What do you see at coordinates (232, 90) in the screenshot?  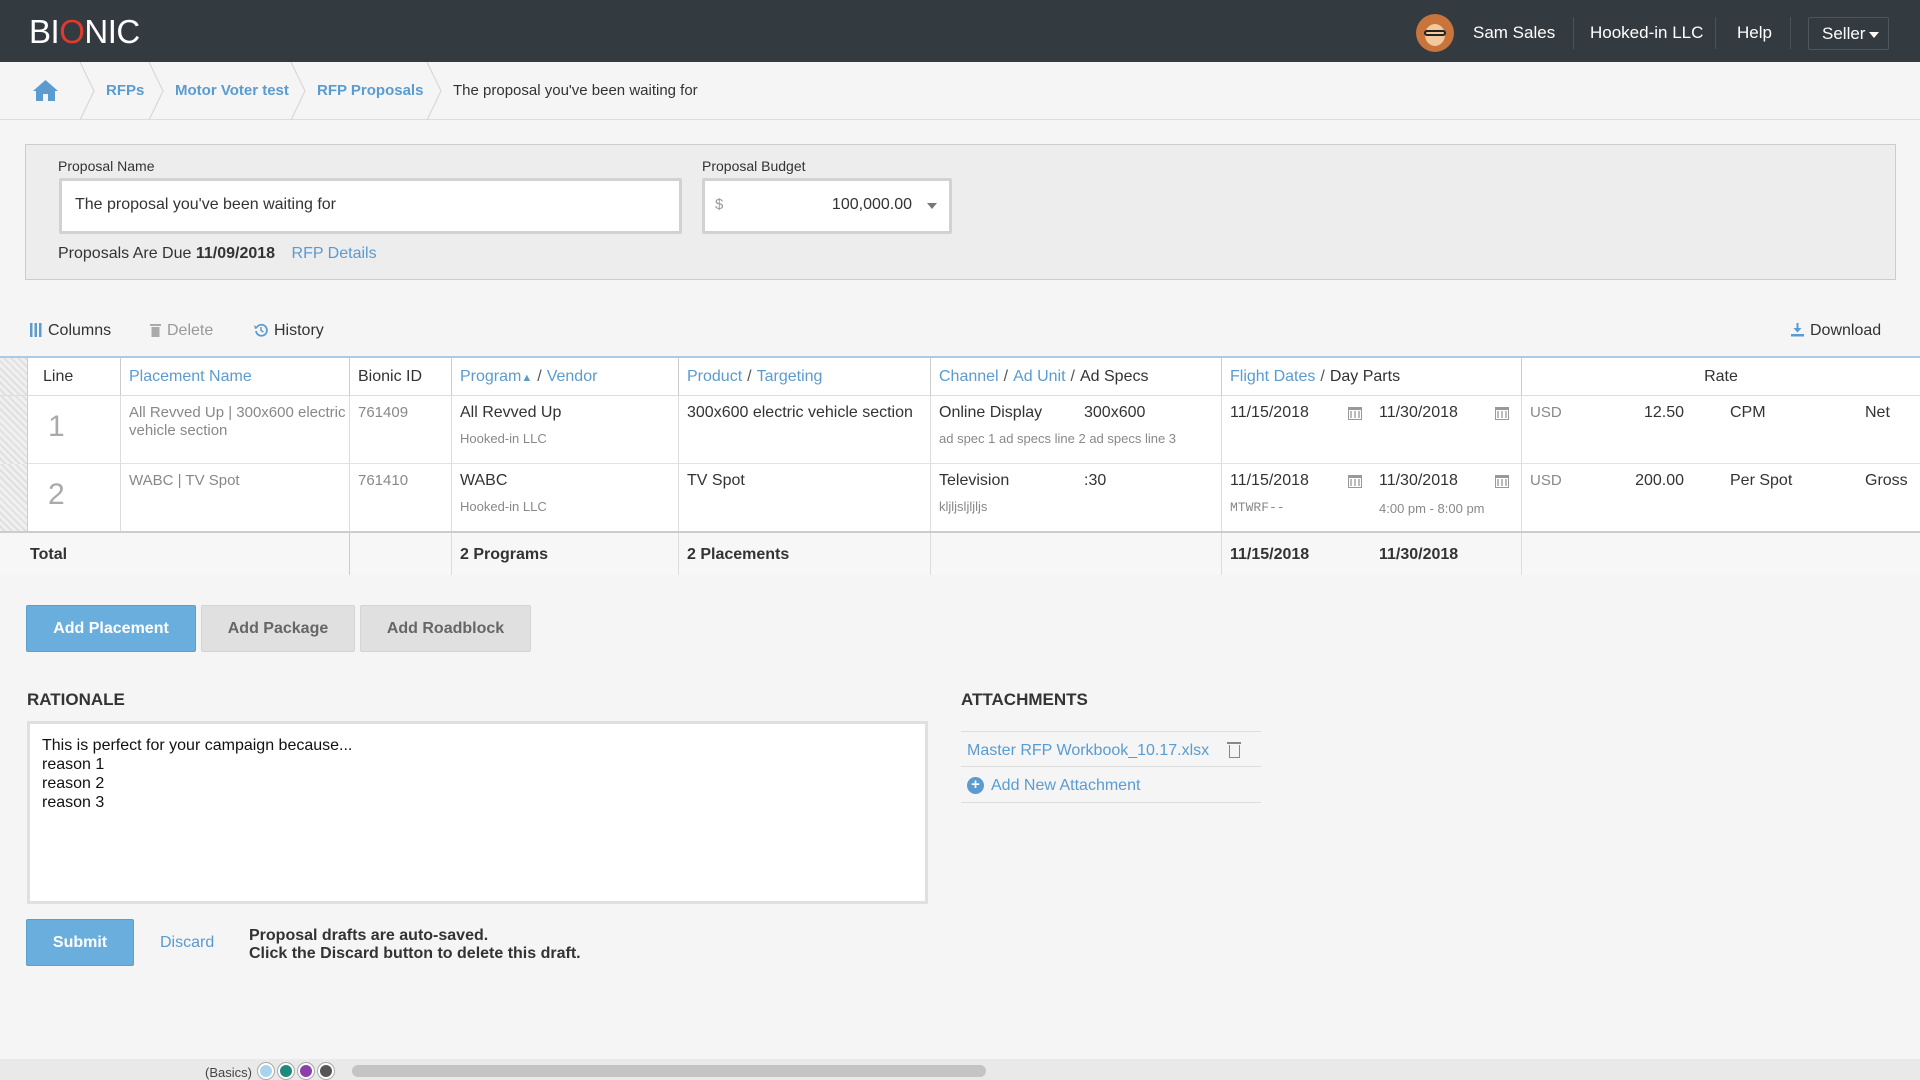 I see `breadcrumb-motor-voter-test: Motor Voter test` at bounding box center [232, 90].